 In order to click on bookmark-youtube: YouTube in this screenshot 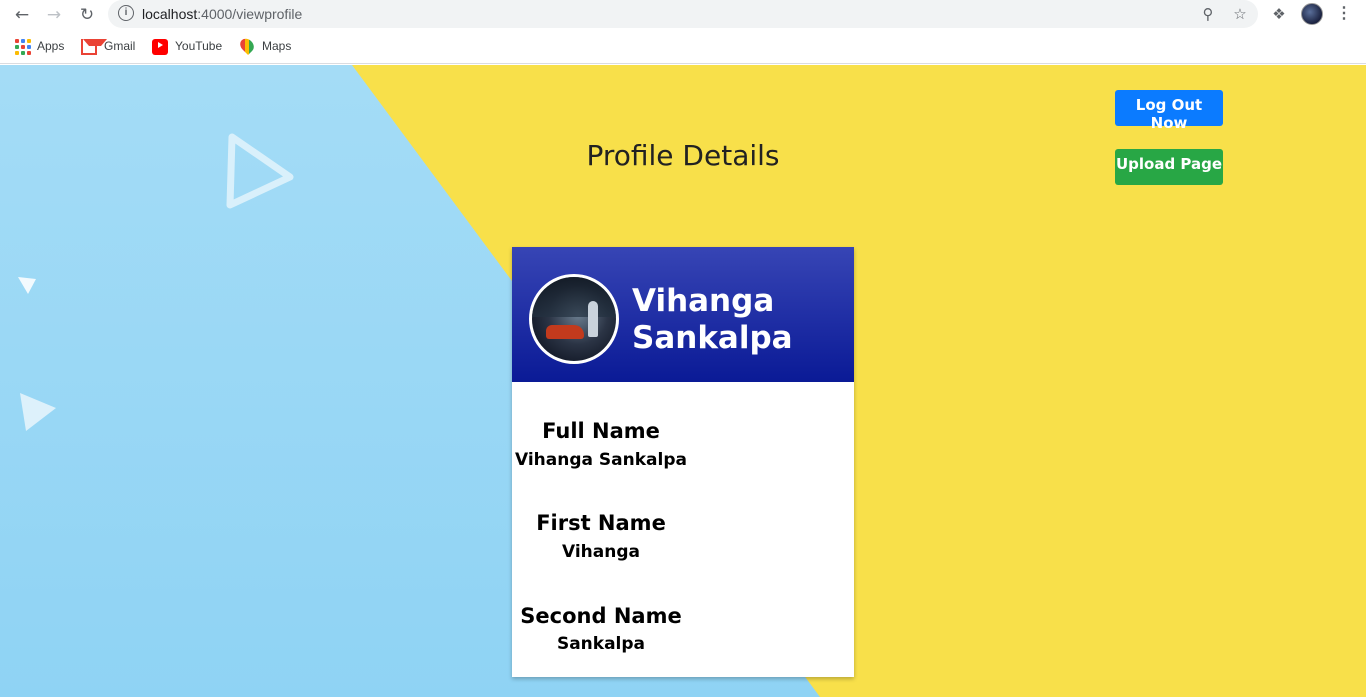, I will do `click(187, 46)`.